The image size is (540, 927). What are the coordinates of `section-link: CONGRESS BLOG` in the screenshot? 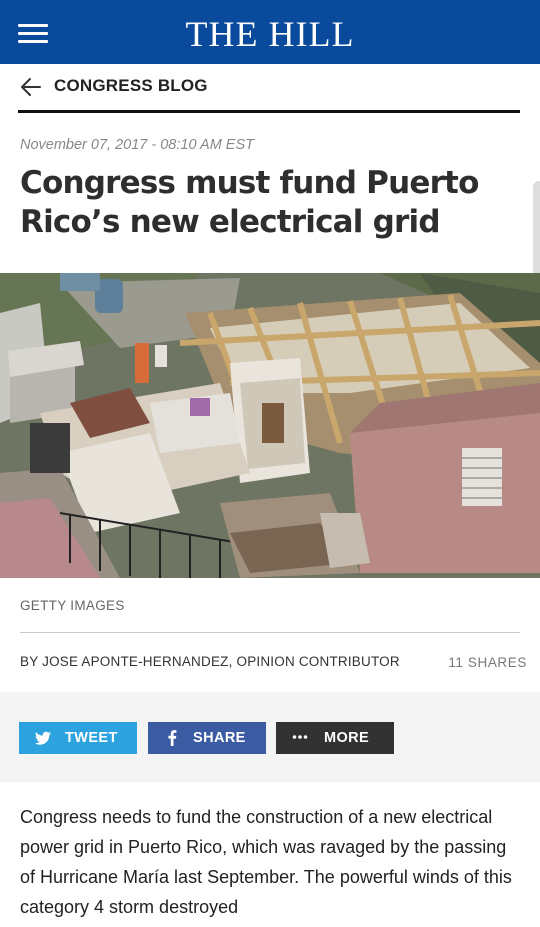 It's located at (131, 86).